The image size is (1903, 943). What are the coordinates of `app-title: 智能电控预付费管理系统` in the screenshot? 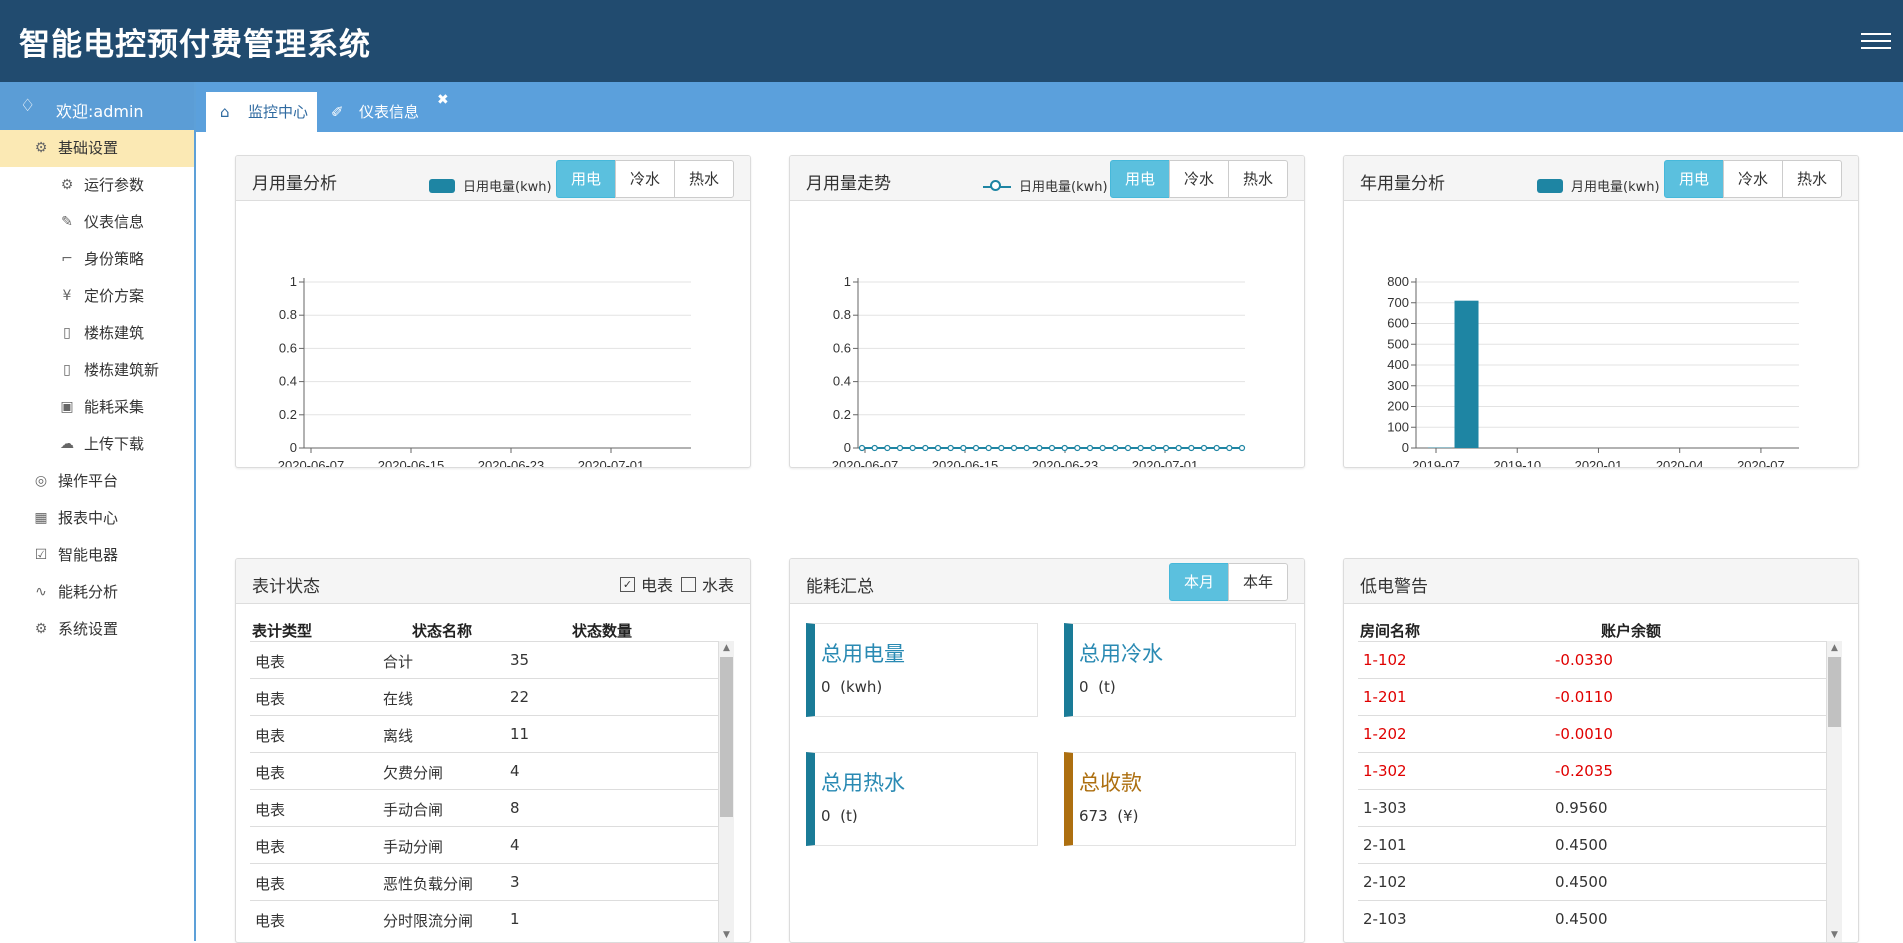 It's located at (195, 41).